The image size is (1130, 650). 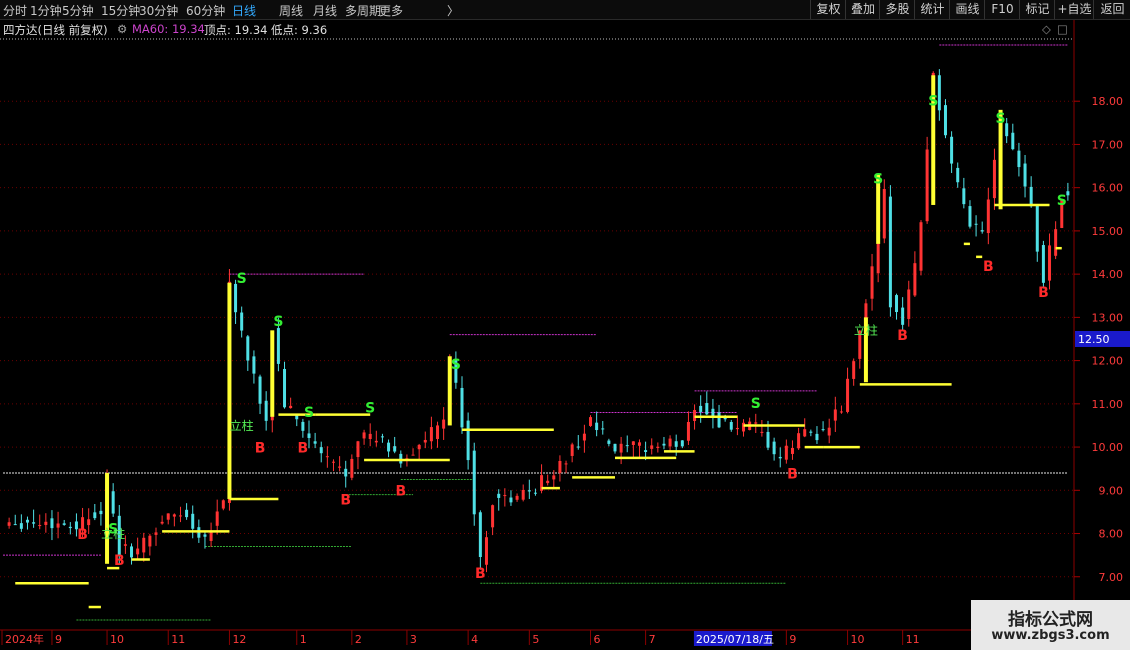 I want to click on time-tick-label: 6, so click(x=597, y=639).